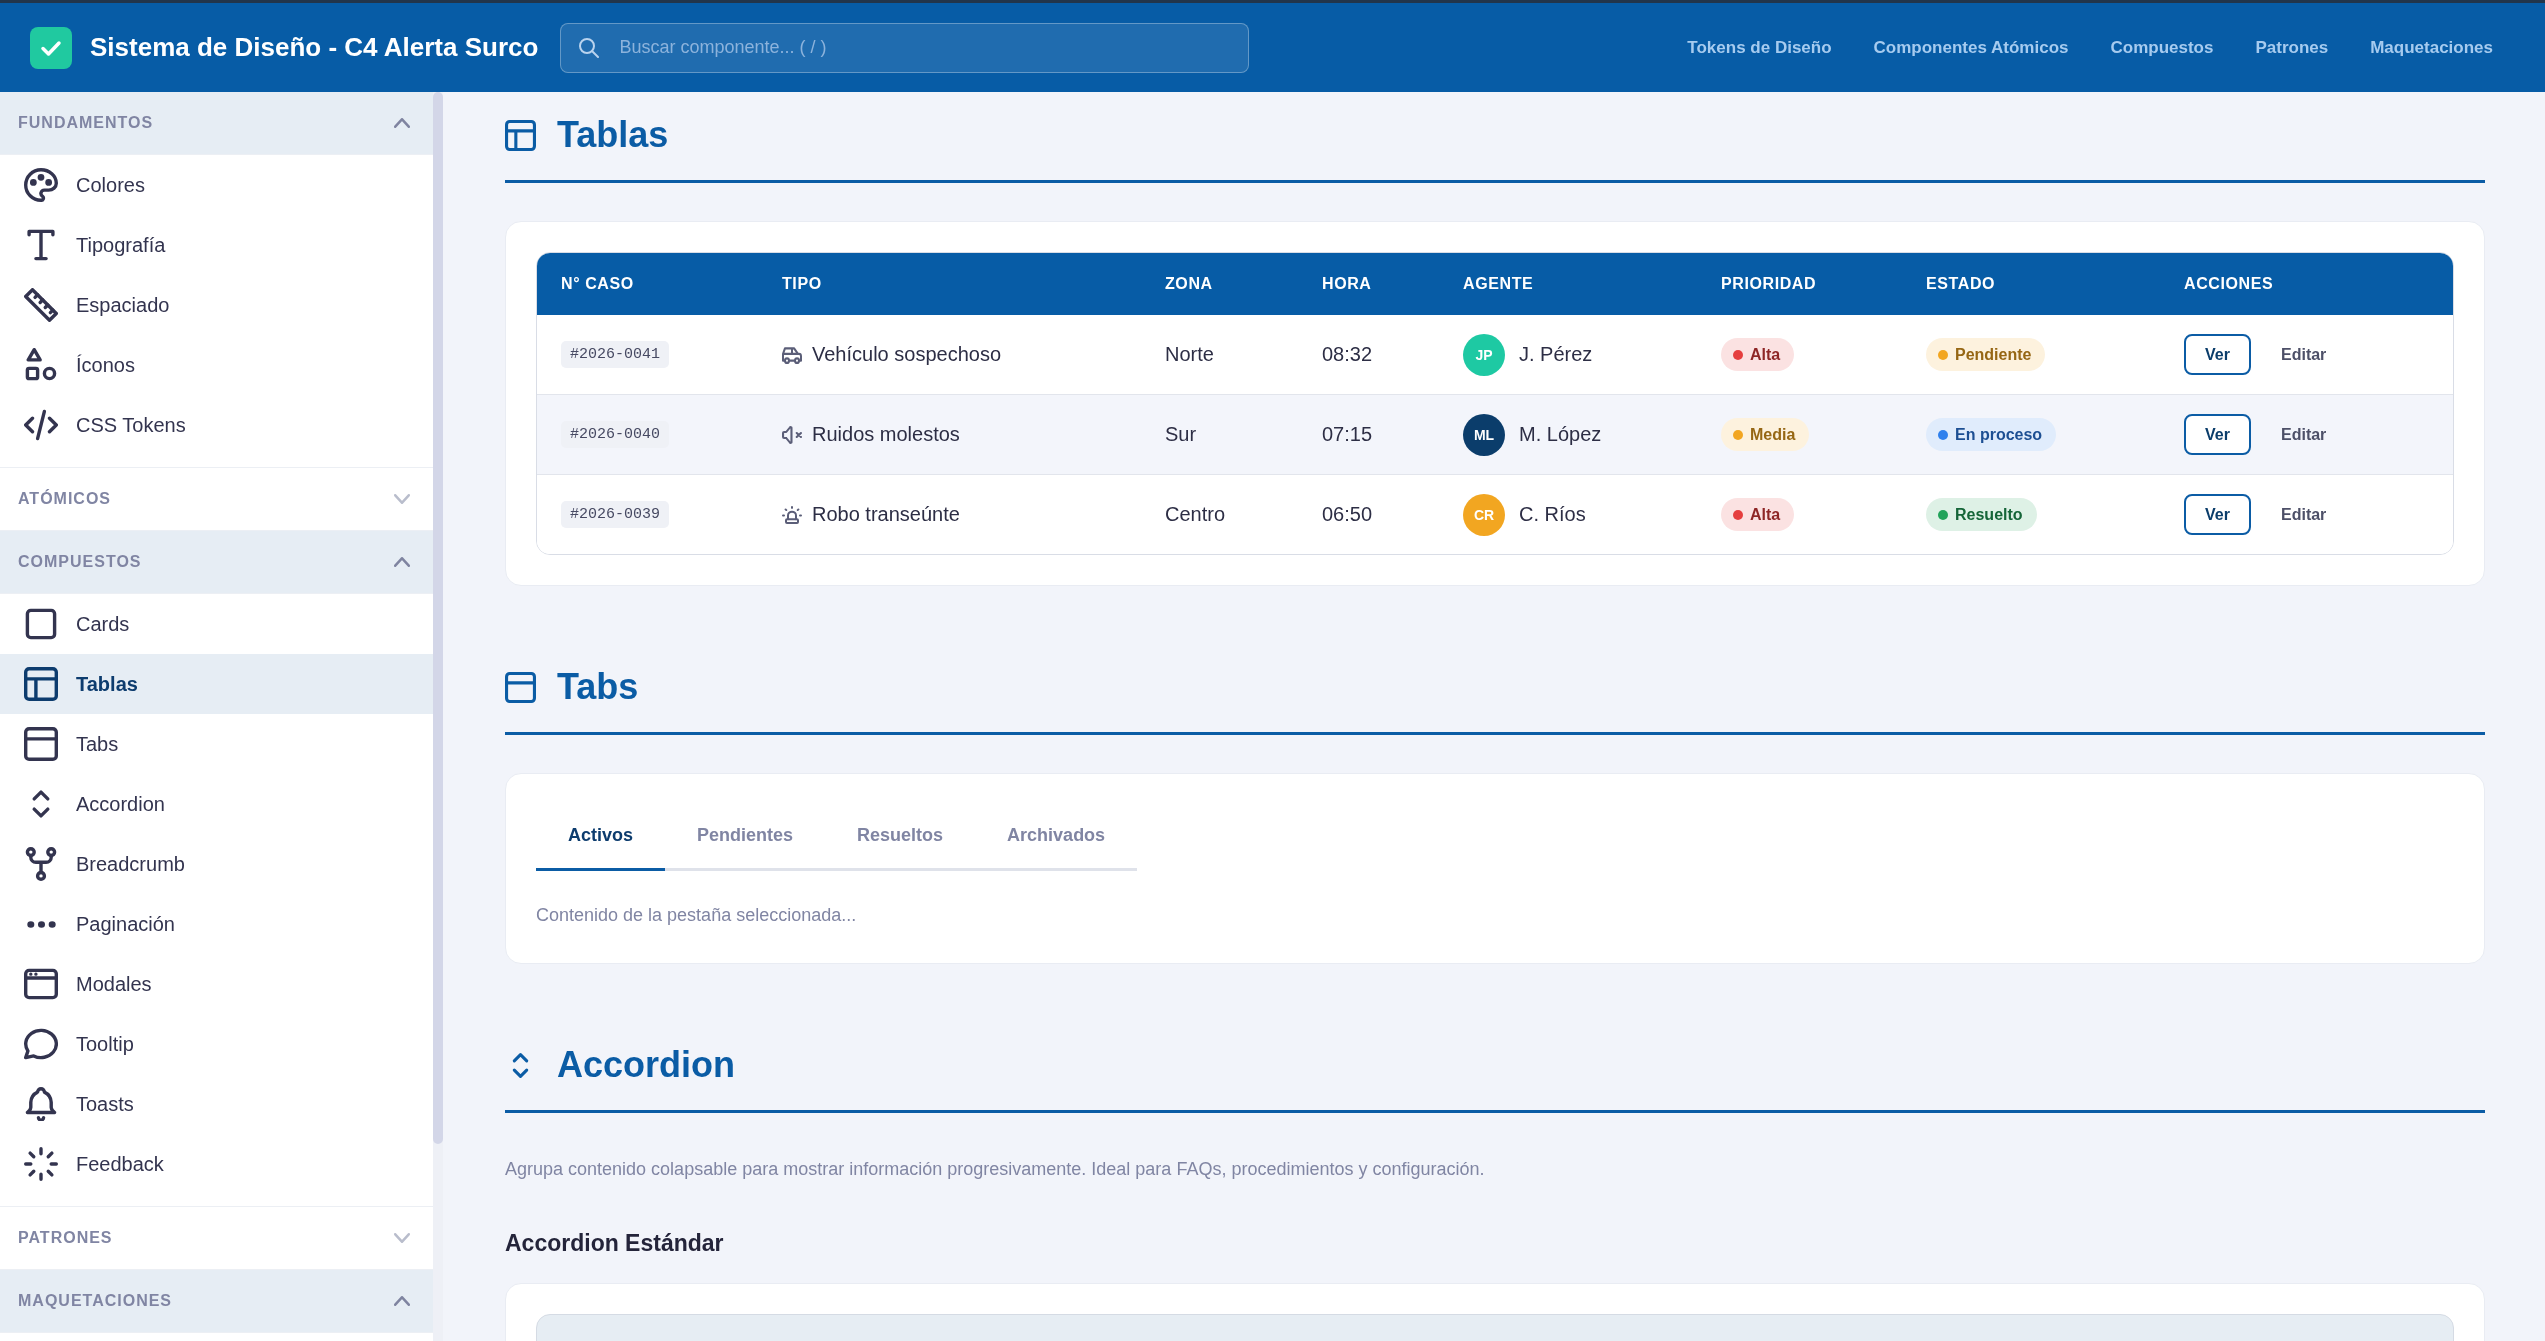 The width and height of the screenshot is (2545, 1341). Describe the element at coordinates (1769, 284) in the screenshot. I see `column-header: PRIORIDAD` at that location.